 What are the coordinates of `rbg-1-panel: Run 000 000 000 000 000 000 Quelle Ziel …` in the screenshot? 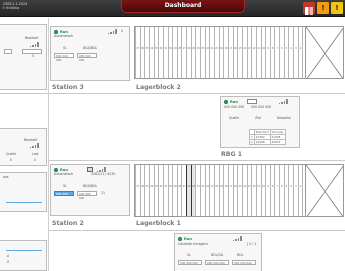 It's located at (260, 122).